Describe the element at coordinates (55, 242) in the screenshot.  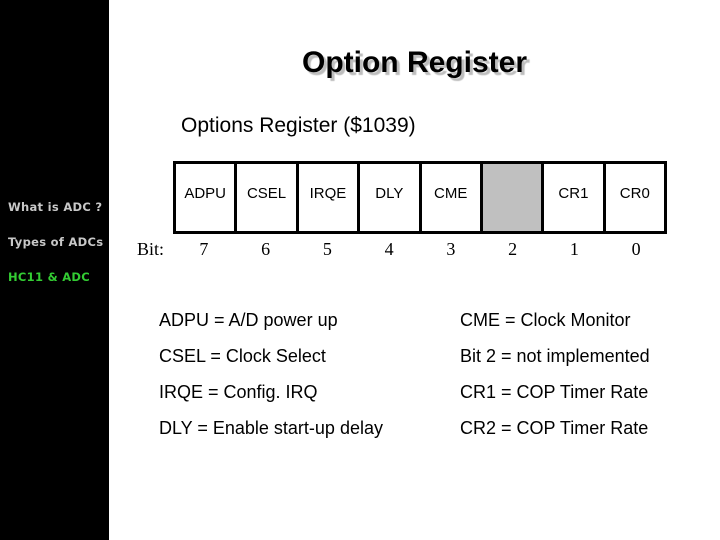
I see `nav-item-types-of-adcs: Types of ADCs` at that location.